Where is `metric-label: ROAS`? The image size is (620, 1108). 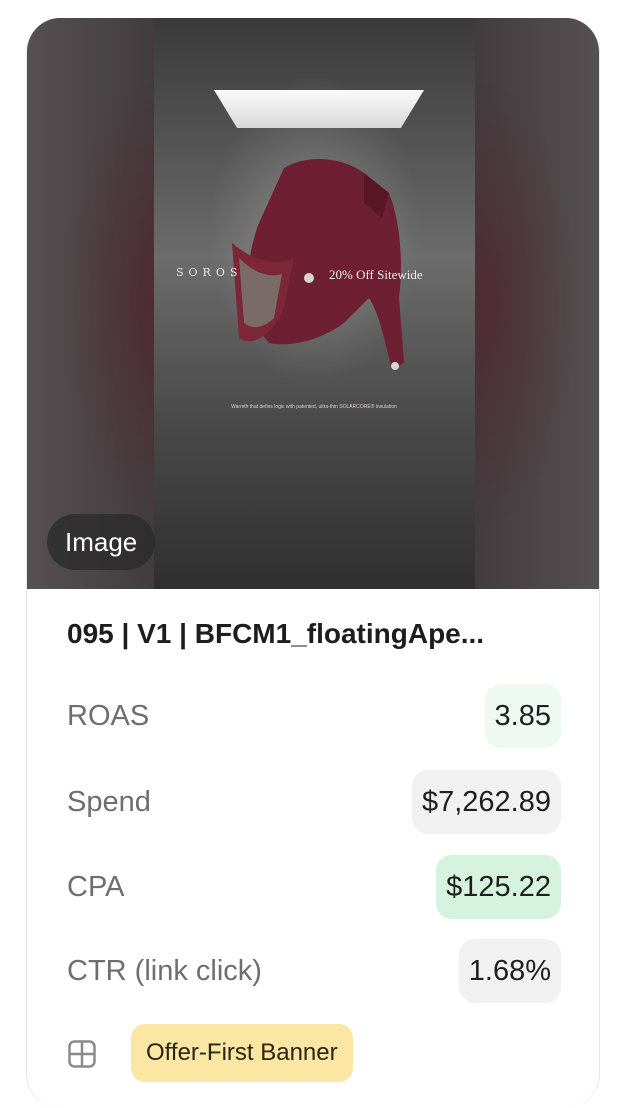 metric-label: ROAS is located at coordinates (108, 716).